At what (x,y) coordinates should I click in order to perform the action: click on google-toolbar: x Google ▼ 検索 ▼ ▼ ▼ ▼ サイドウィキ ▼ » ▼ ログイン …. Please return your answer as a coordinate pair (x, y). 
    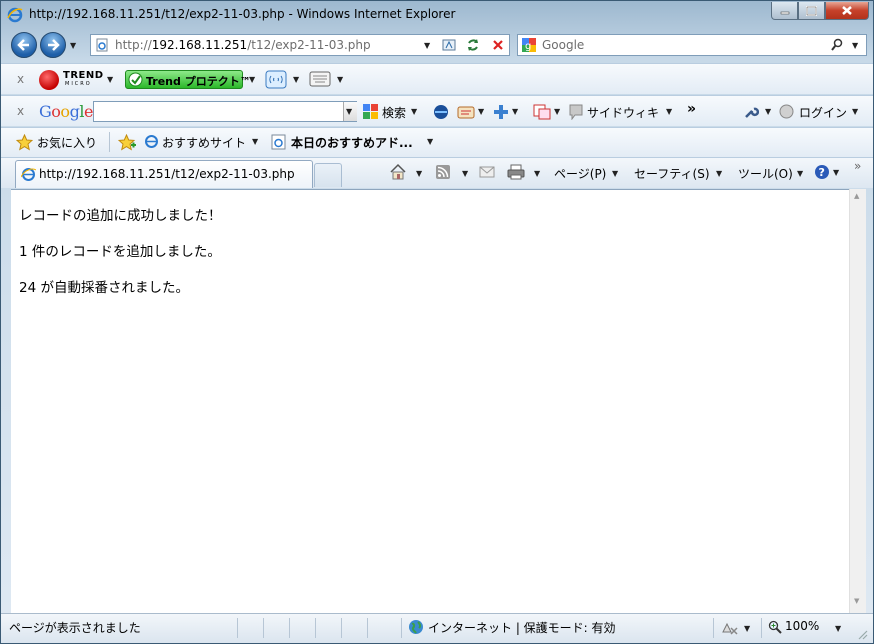
    Looking at the image, I should click on (437, 110).